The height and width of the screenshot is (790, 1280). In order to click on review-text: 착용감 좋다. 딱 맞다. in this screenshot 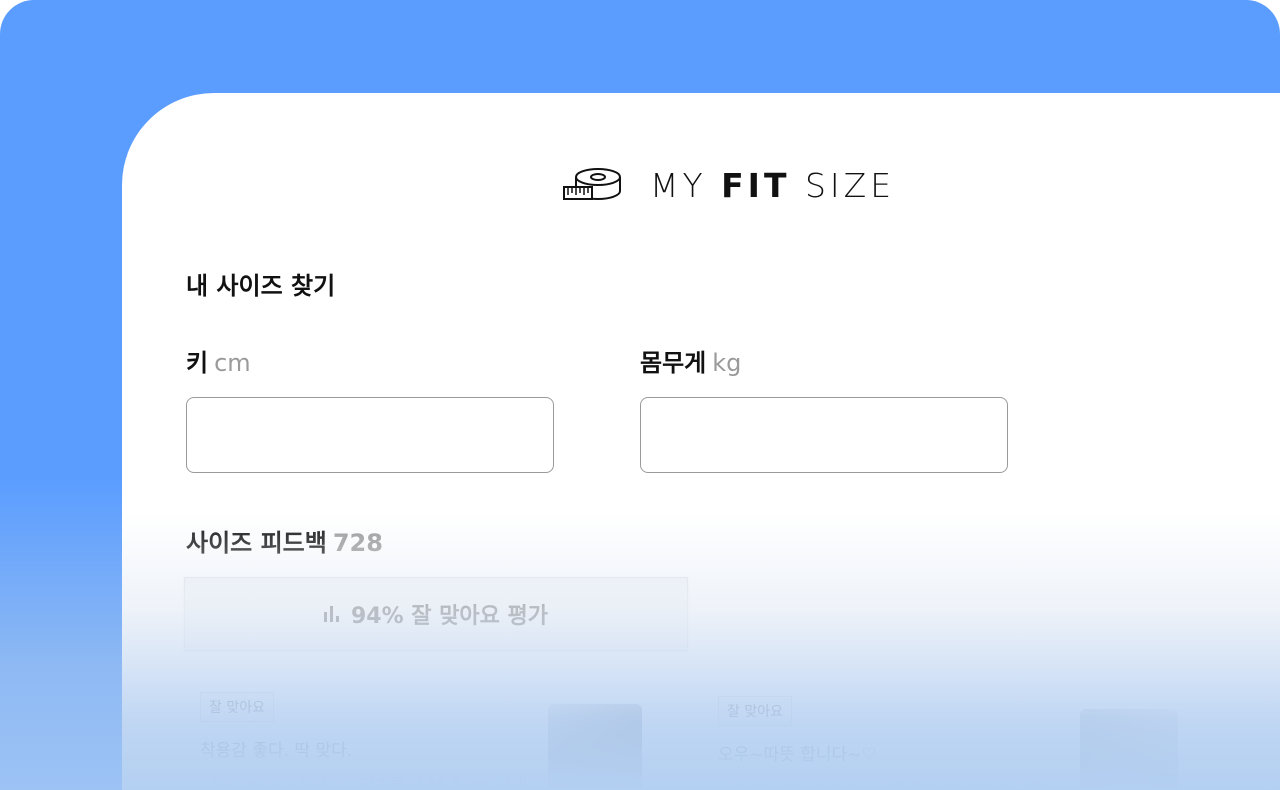, I will do `click(276, 751)`.